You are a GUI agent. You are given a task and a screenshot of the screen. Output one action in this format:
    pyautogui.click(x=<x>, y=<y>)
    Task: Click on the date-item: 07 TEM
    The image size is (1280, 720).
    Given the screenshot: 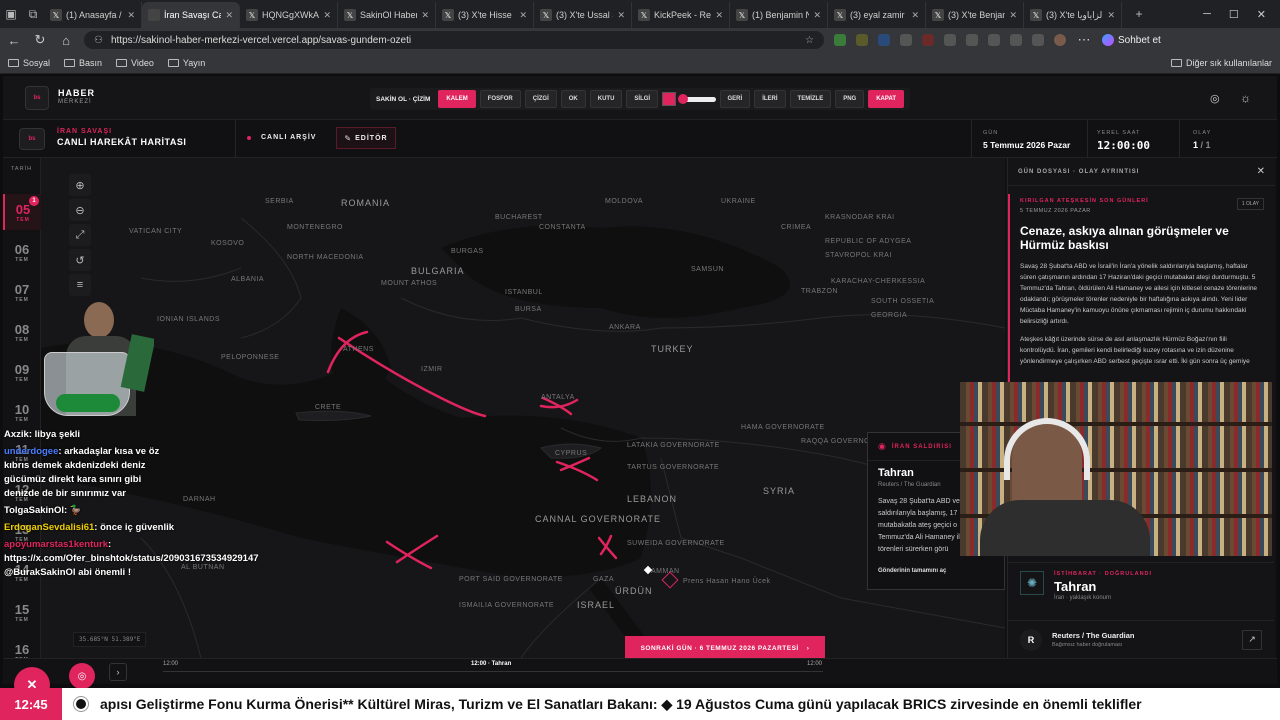 What is the action you would take?
    pyautogui.click(x=22, y=288)
    